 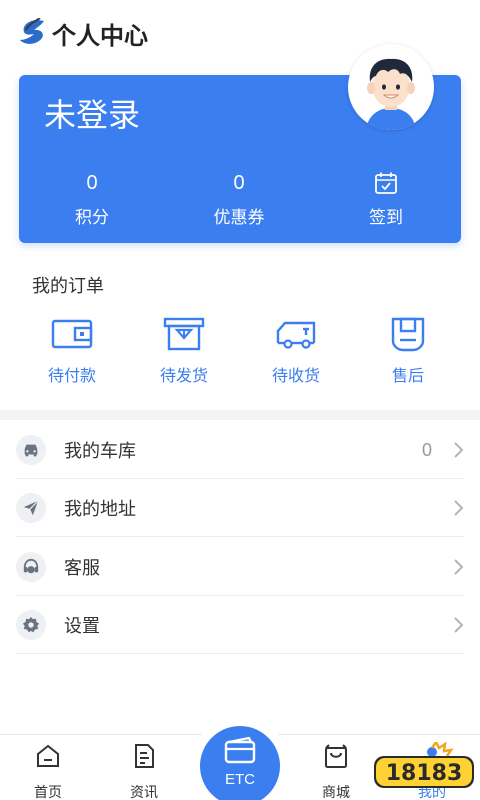 What do you see at coordinates (336, 792) in the screenshot?
I see `nav-mall-label: 商城` at bounding box center [336, 792].